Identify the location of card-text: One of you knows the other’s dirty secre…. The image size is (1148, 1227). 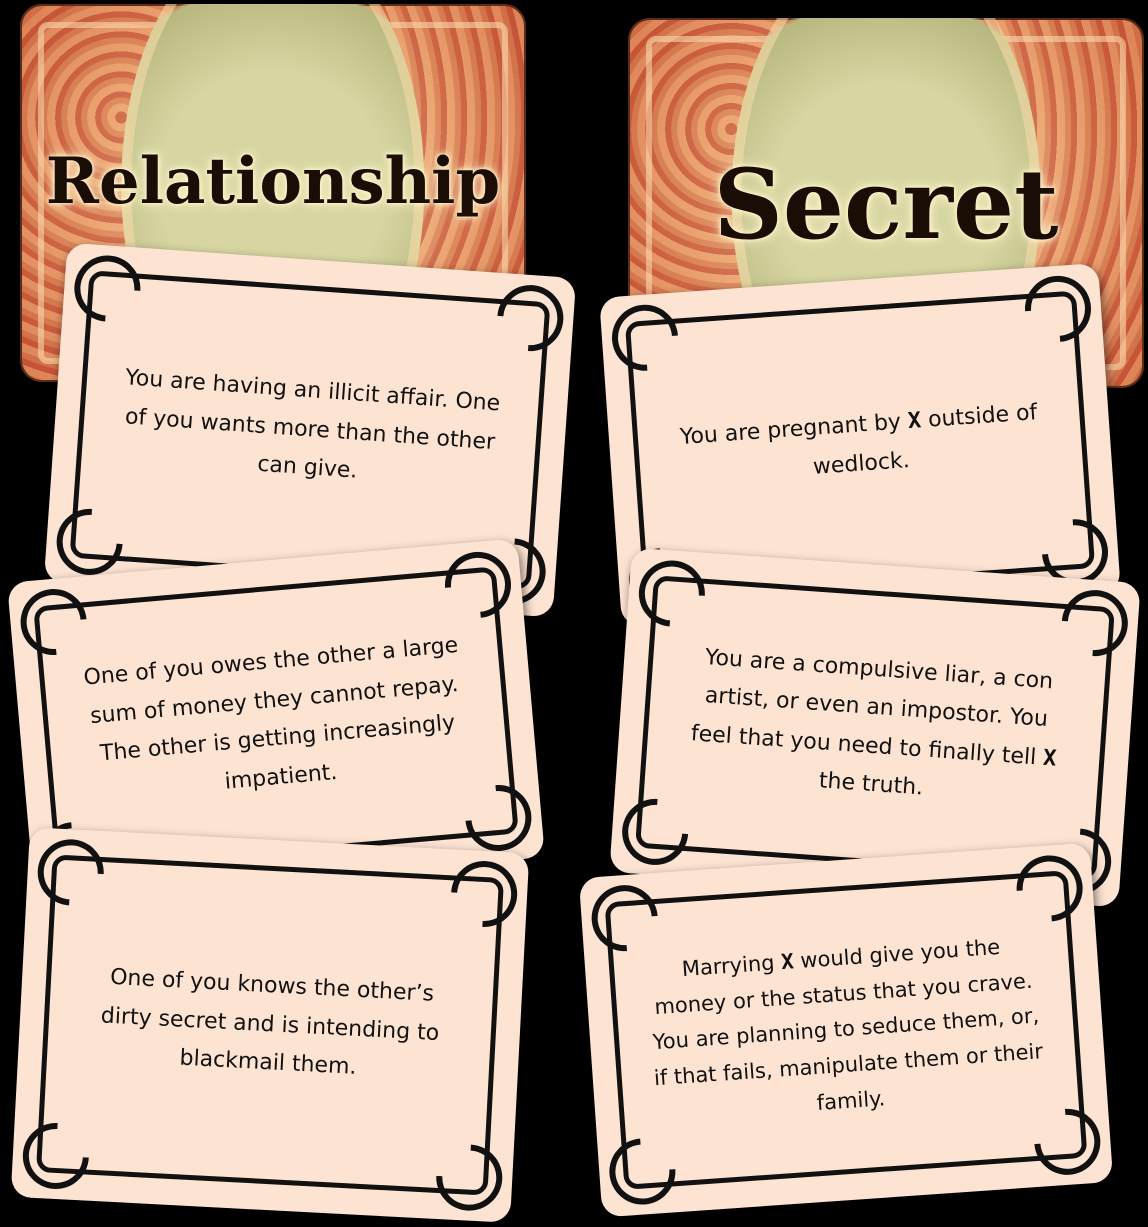
(270, 1024).